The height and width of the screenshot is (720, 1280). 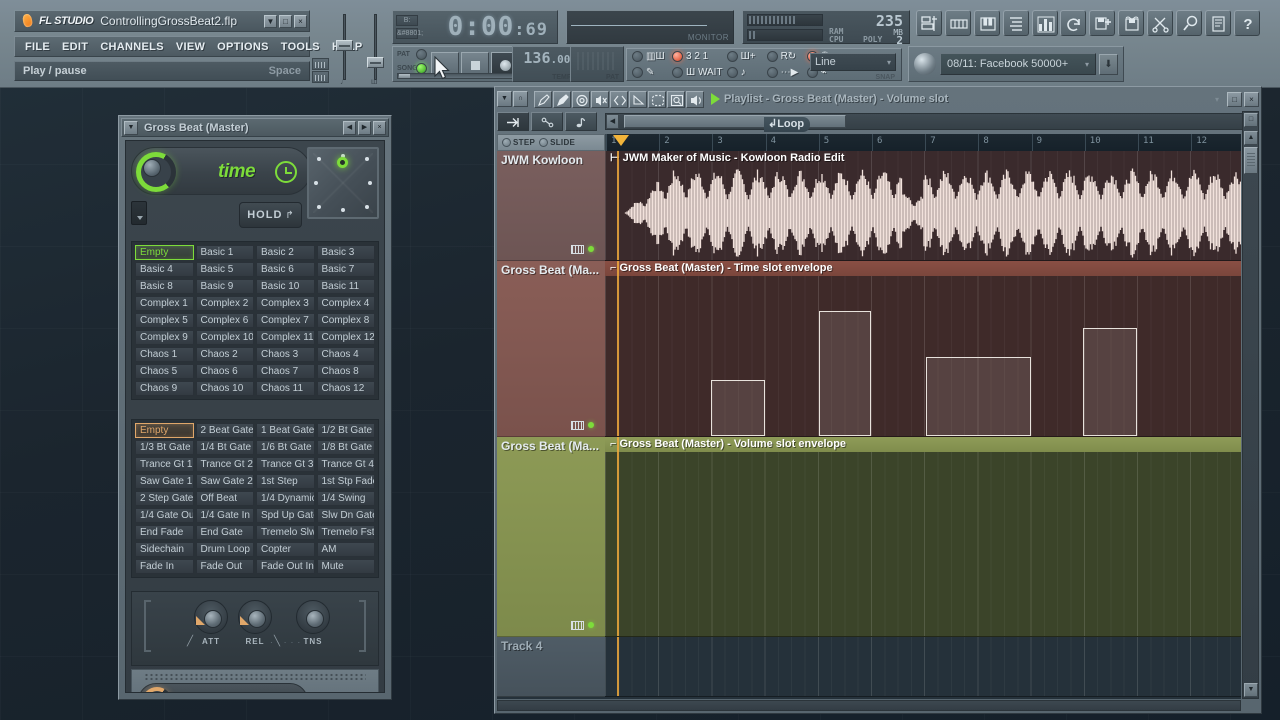 I want to click on metronome-led, so click(x=732, y=56).